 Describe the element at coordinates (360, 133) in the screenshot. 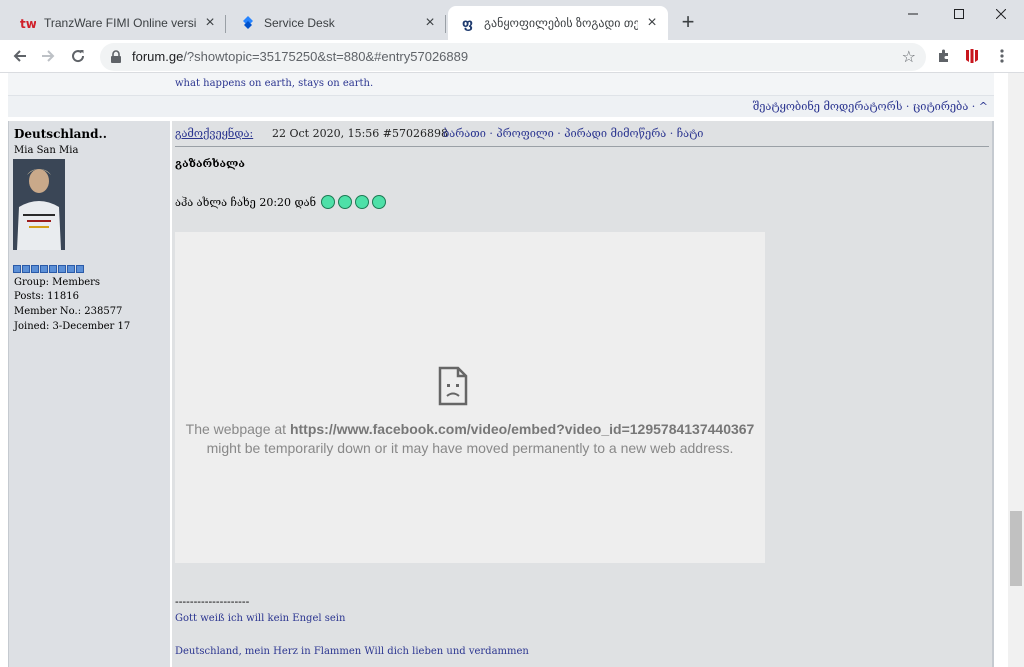

I see `post-date: 22 Oct 2020, 15:56 #57026898` at that location.